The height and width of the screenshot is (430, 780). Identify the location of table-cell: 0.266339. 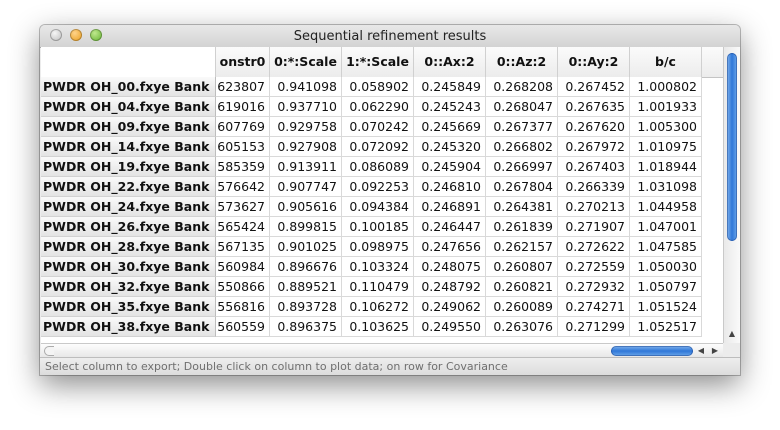
(594, 187).